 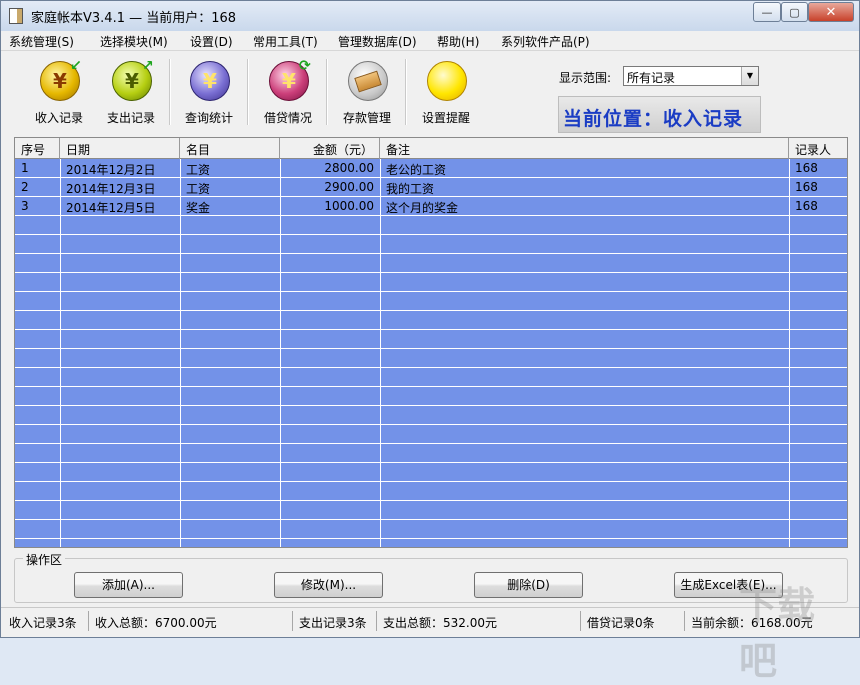 I want to click on cell-index: 1, so click(x=25, y=168).